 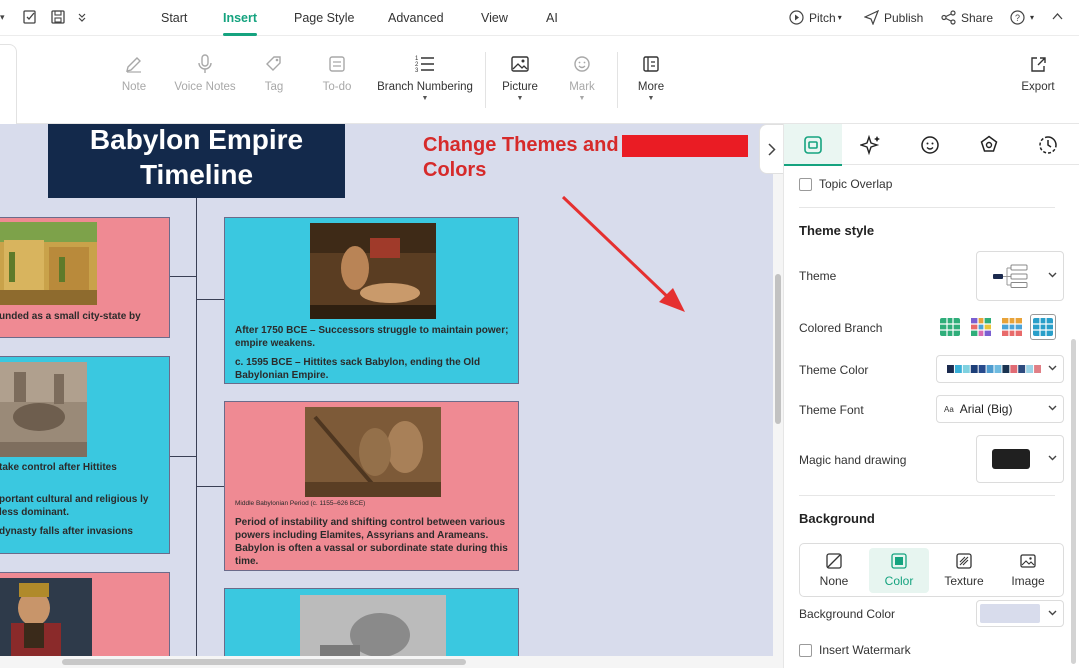 I want to click on help-icon: ?, so click(x=1017, y=17).